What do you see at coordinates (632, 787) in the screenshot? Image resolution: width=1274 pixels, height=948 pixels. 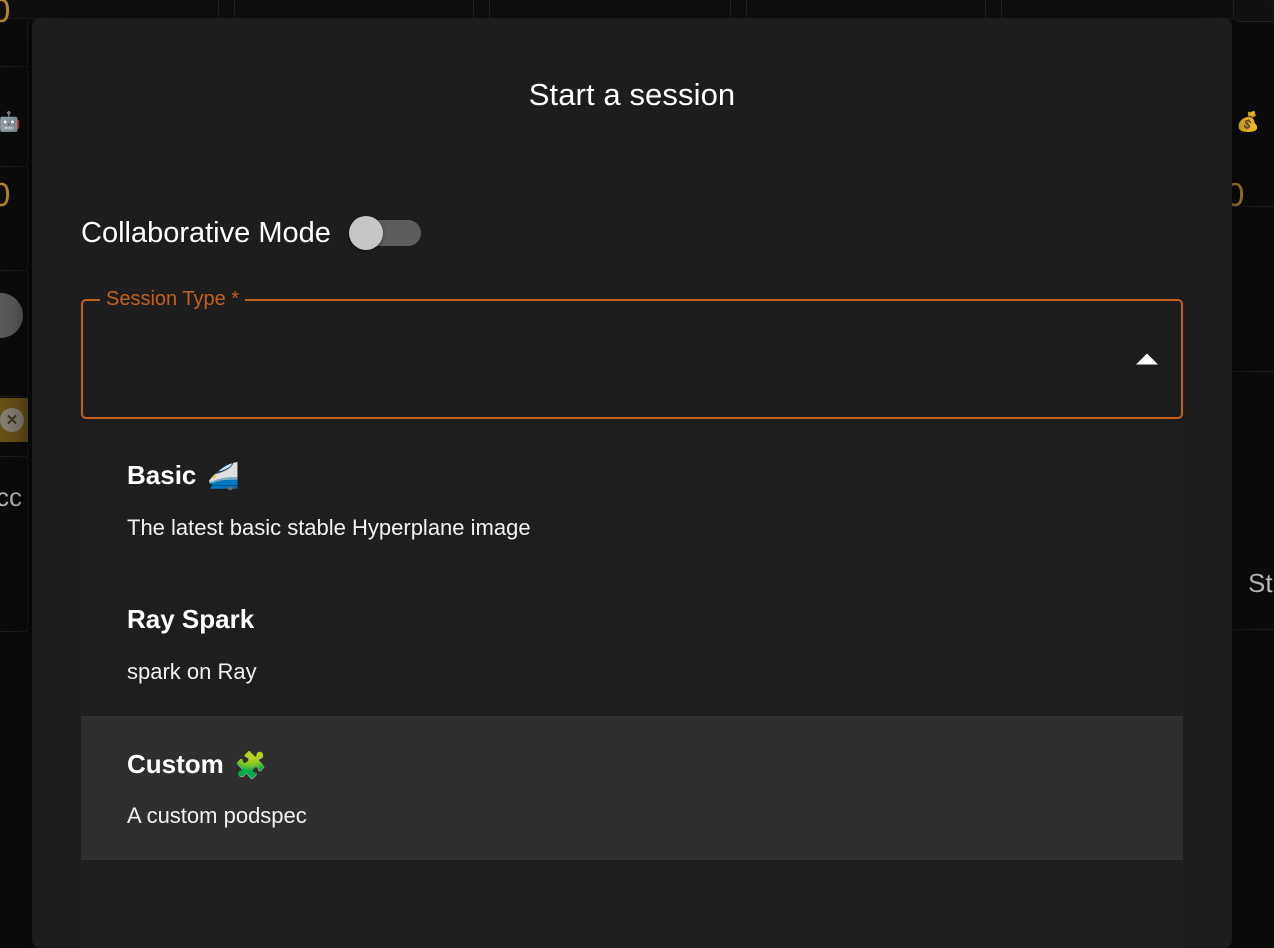 I see `list-item: Custom 🧩 A custom podspec` at bounding box center [632, 787].